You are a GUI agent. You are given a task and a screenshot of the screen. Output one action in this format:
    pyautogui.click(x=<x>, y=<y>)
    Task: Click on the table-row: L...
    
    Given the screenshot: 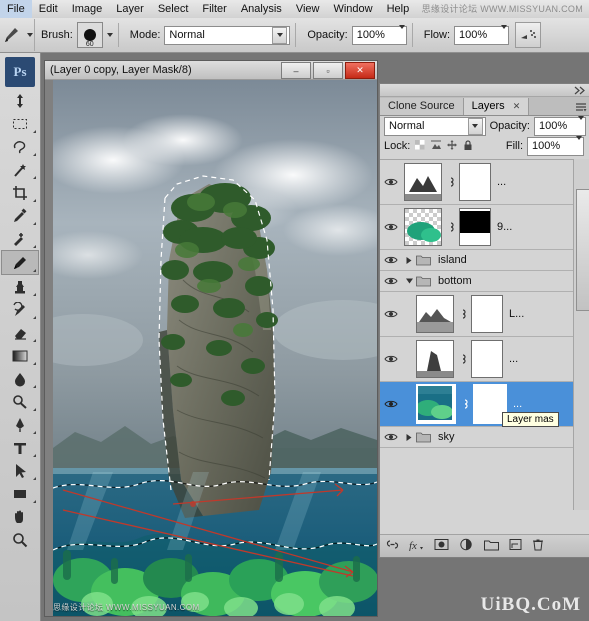 What is the action you would take?
    pyautogui.click(x=476, y=314)
    